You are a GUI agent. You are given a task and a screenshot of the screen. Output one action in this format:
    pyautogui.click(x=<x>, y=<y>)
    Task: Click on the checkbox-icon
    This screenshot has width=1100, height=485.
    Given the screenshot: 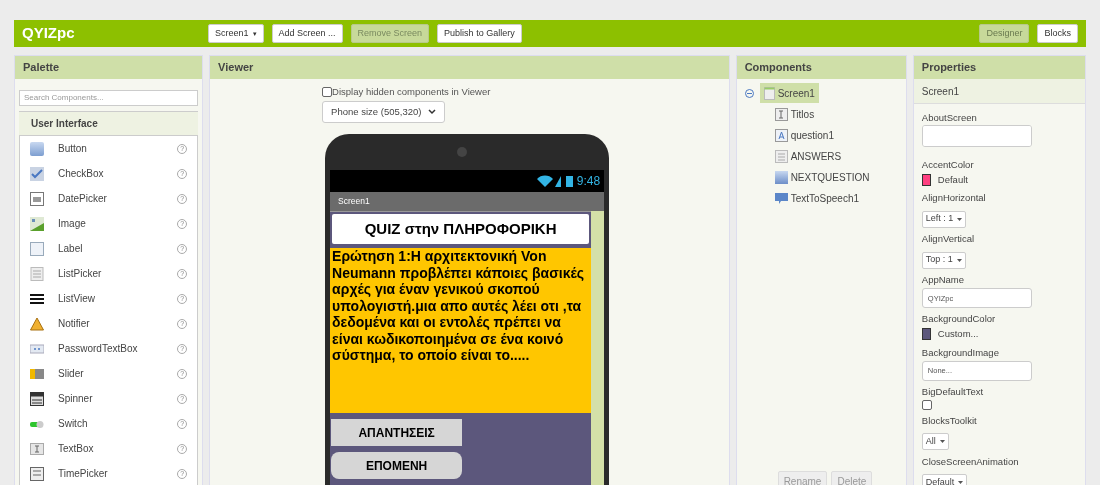 What is the action you would take?
    pyautogui.click(x=37, y=173)
    